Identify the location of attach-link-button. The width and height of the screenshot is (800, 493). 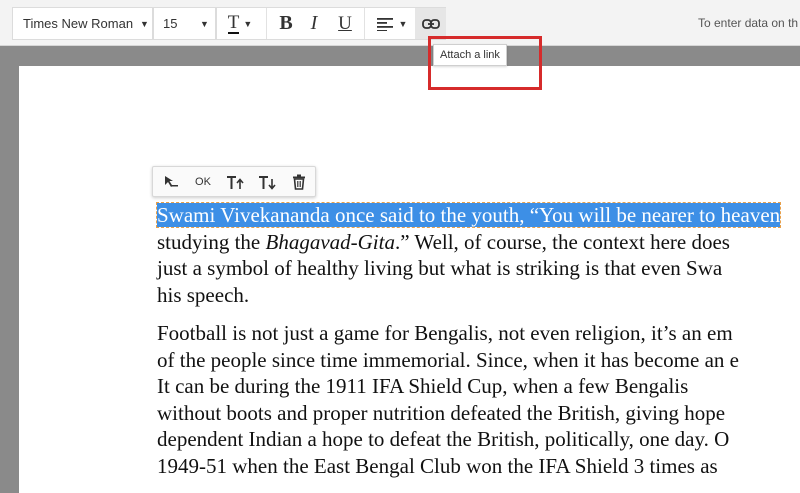
(430, 23).